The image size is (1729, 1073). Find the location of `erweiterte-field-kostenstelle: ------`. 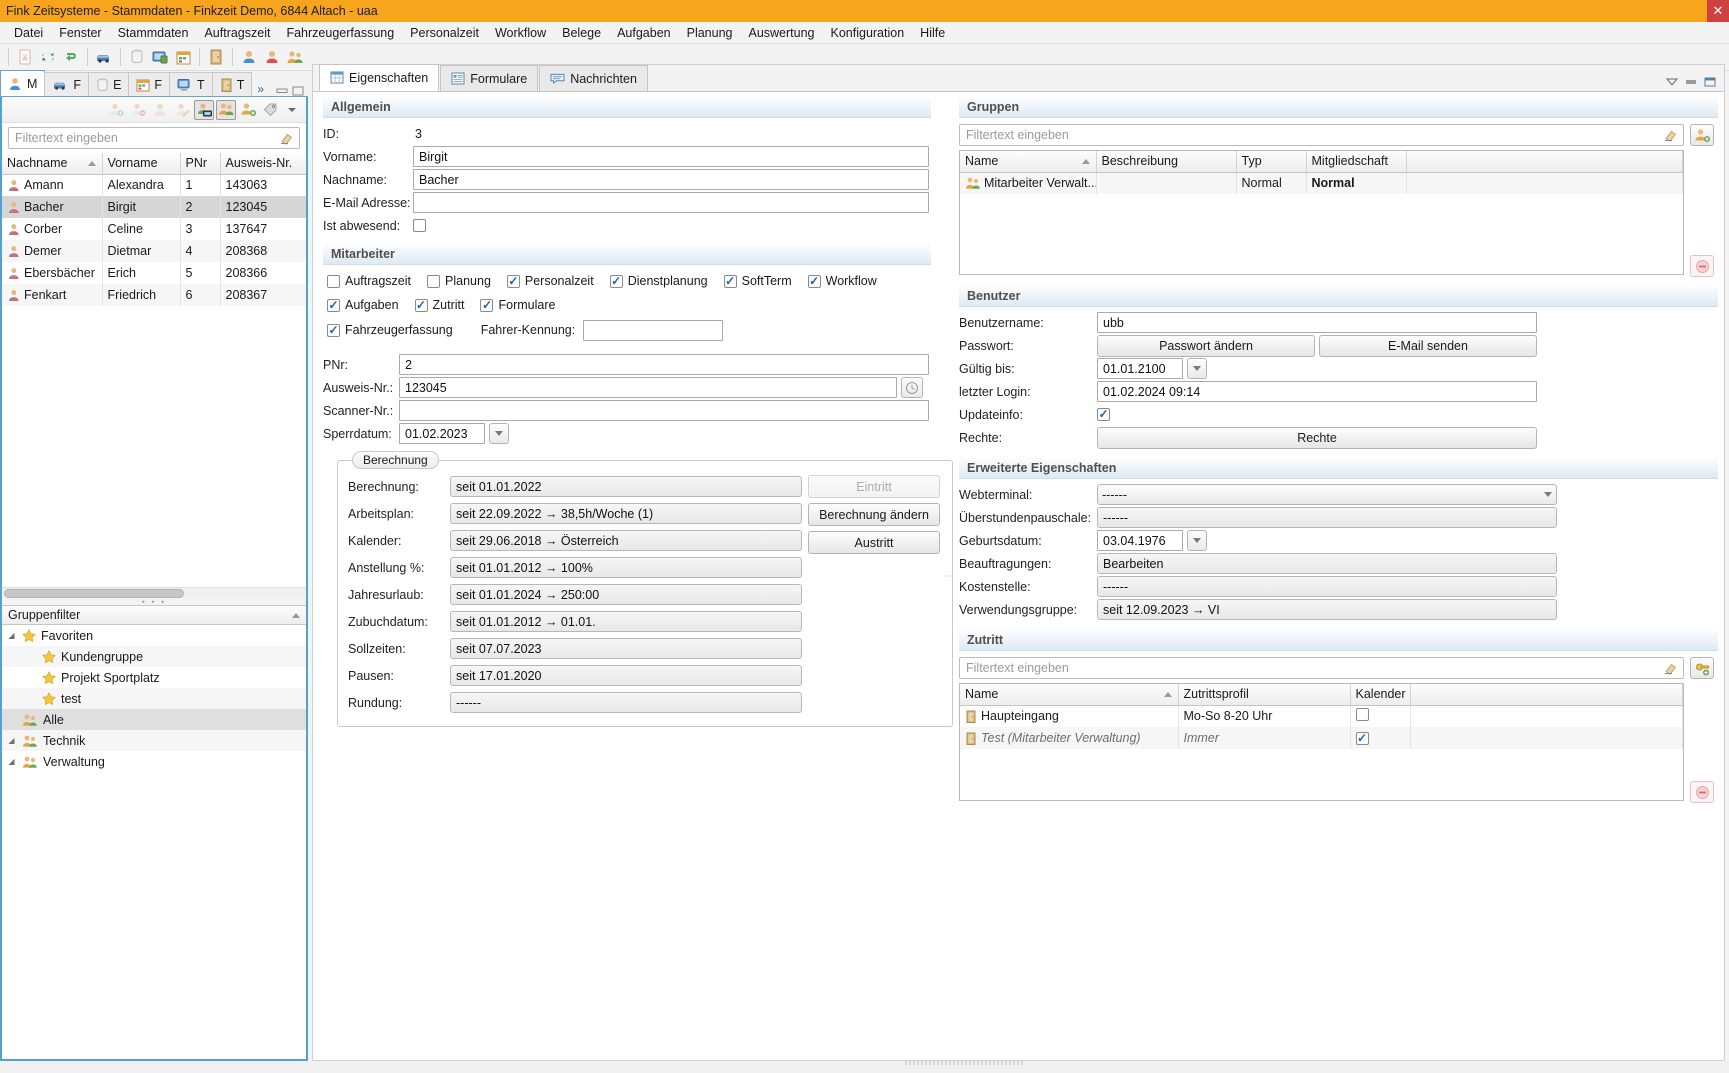

erweiterte-field-kostenstelle: ------ is located at coordinates (1327, 586).